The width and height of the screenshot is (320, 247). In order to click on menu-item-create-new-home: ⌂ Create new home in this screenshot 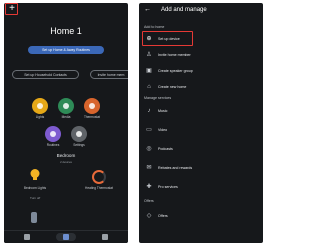, I will do `click(201, 87)`.